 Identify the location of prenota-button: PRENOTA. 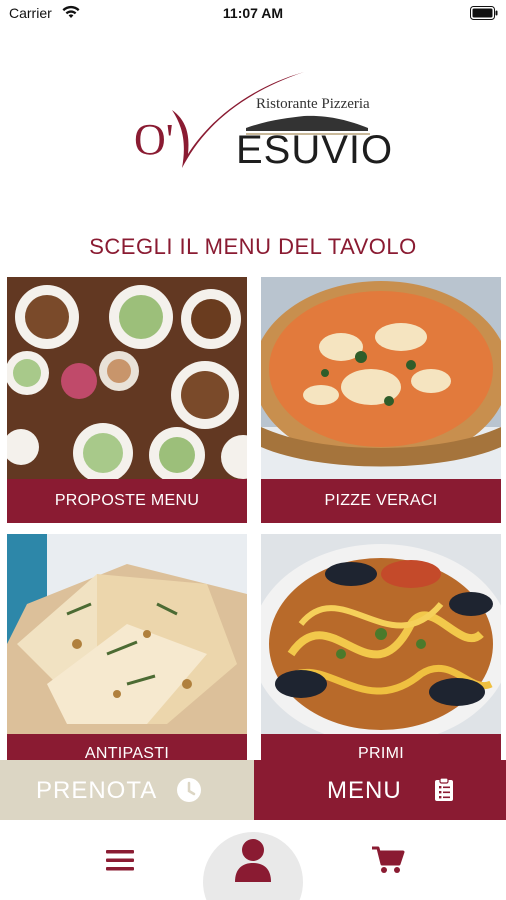
(127, 790).